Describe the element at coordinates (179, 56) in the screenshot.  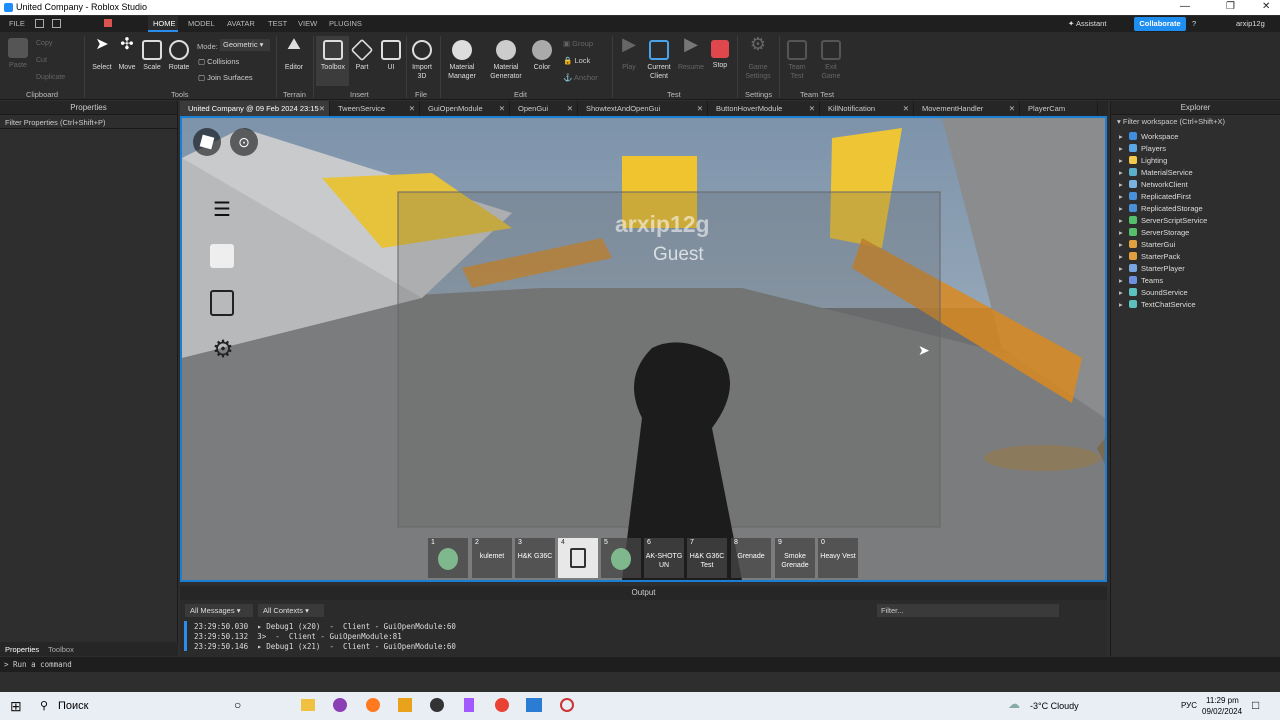
I see `rotate-button: Rotate` at that location.